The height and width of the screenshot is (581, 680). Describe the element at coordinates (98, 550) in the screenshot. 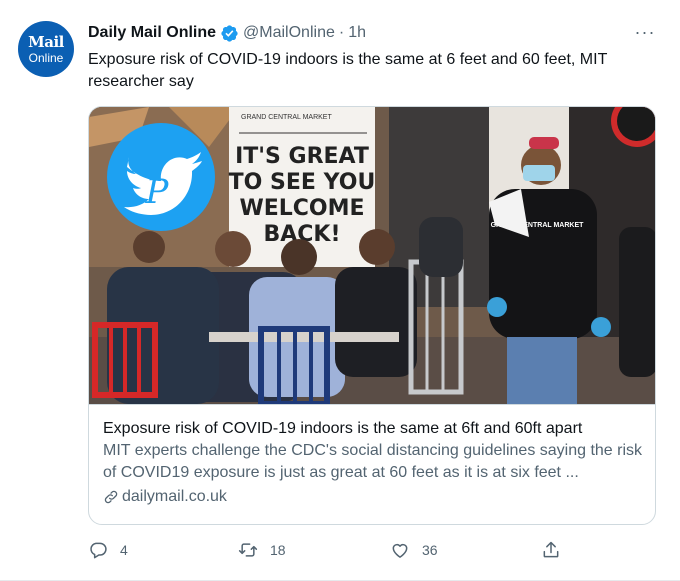

I see `reply-icon` at that location.